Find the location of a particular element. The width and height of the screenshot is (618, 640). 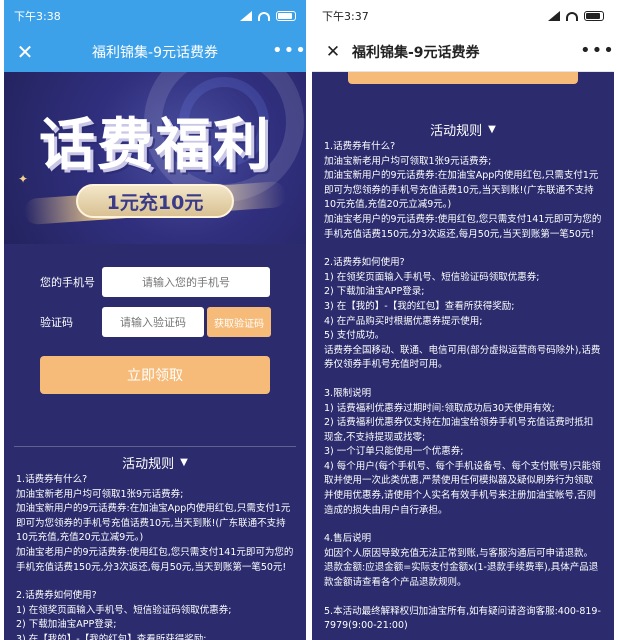

hero-subtitle: 1元充10元 is located at coordinates (155, 201).